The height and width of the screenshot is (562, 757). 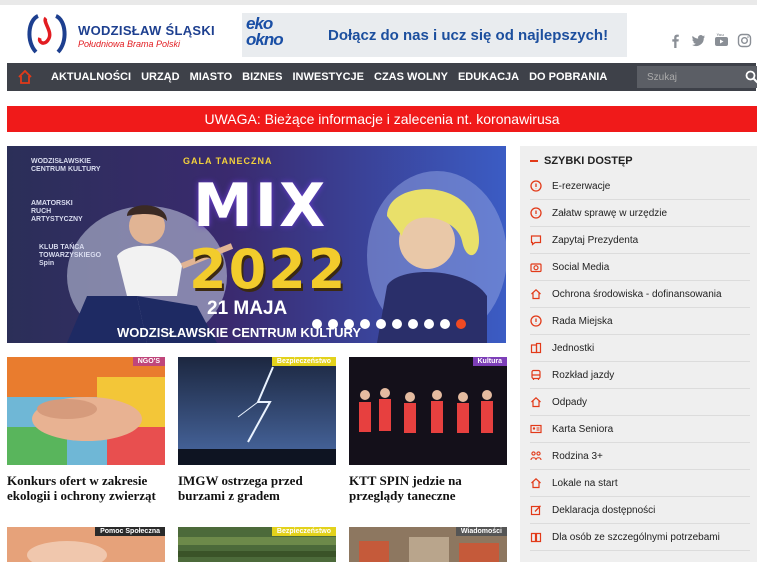 I want to click on quick-link-jednostki: Jednostki, so click(x=640, y=348).